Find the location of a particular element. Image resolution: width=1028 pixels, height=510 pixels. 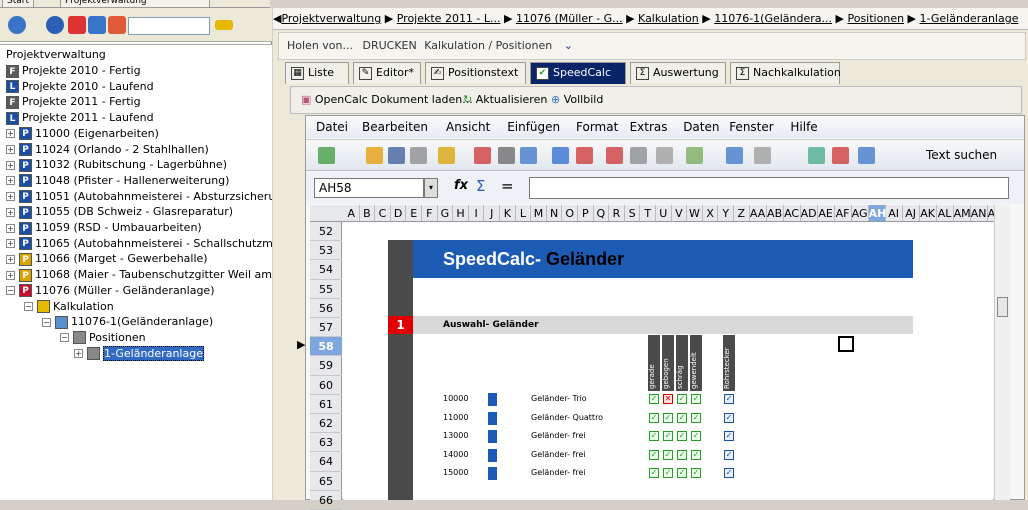

drucken-label: DRUCKEN is located at coordinates (390, 45).